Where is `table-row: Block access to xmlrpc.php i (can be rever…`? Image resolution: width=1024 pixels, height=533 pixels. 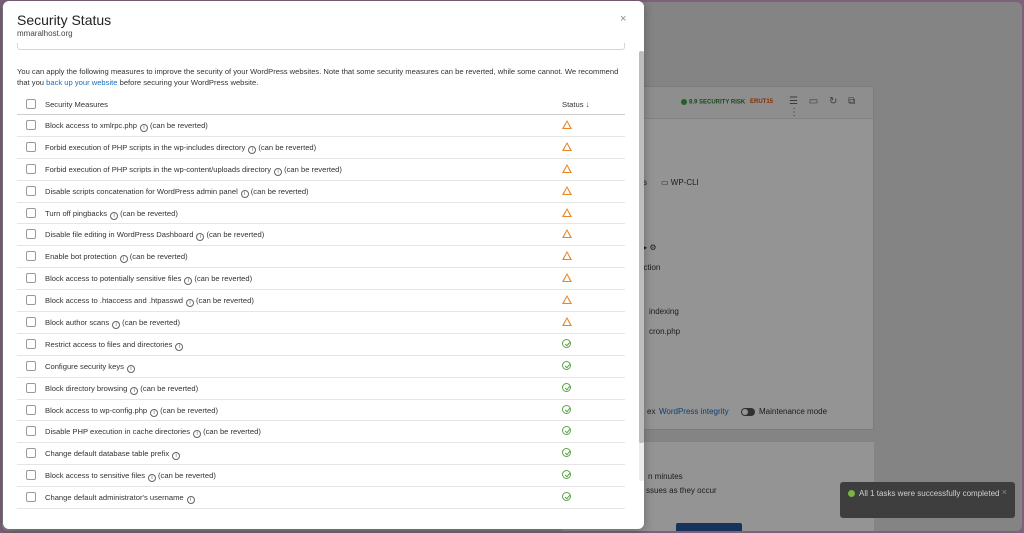 table-row: Block access to xmlrpc.php i (can be rever… is located at coordinates (321, 126).